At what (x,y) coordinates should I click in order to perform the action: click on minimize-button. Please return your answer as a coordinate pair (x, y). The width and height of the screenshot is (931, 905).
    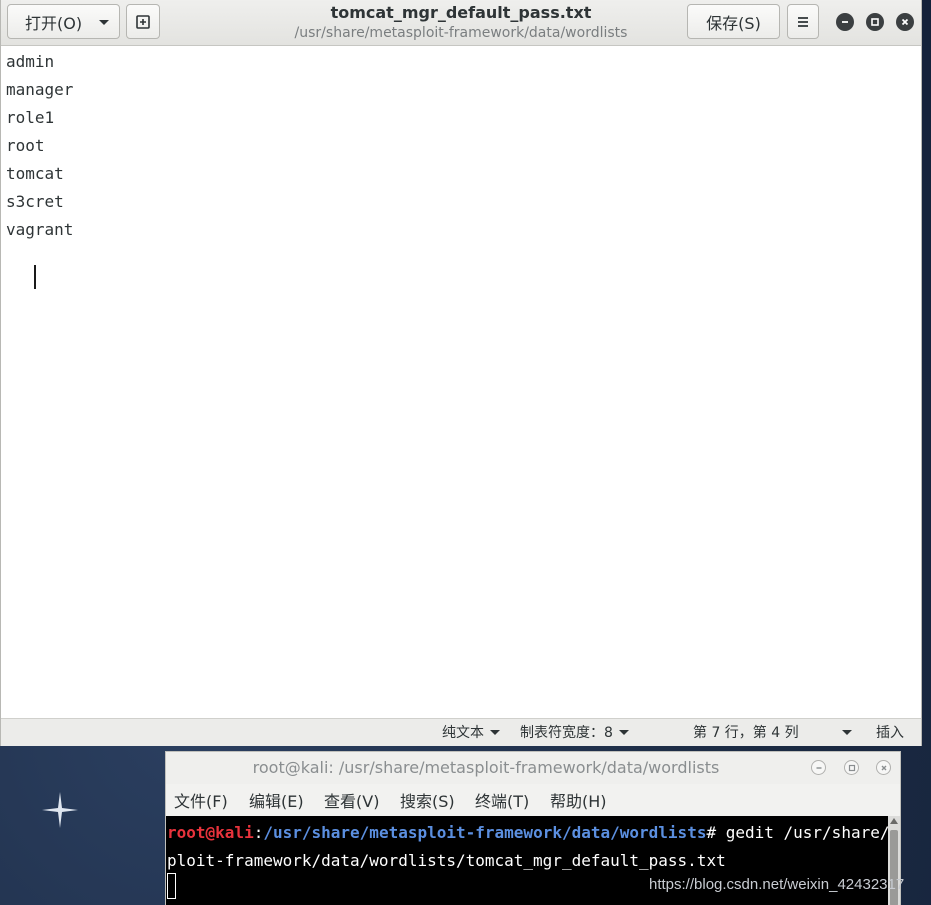
    Looking at the image, I should click on (845, 22).